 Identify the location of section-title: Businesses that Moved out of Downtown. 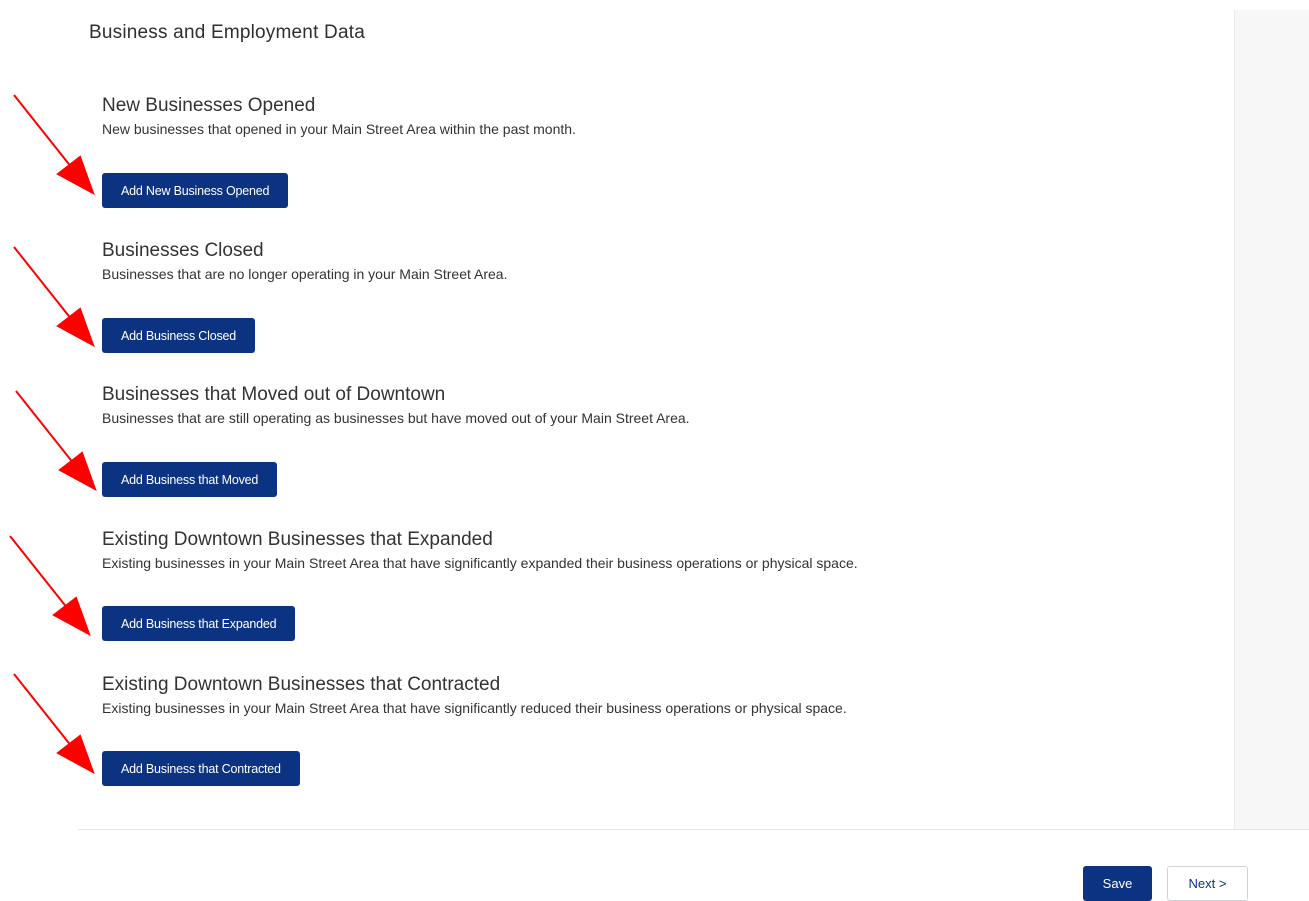
(274, 394).